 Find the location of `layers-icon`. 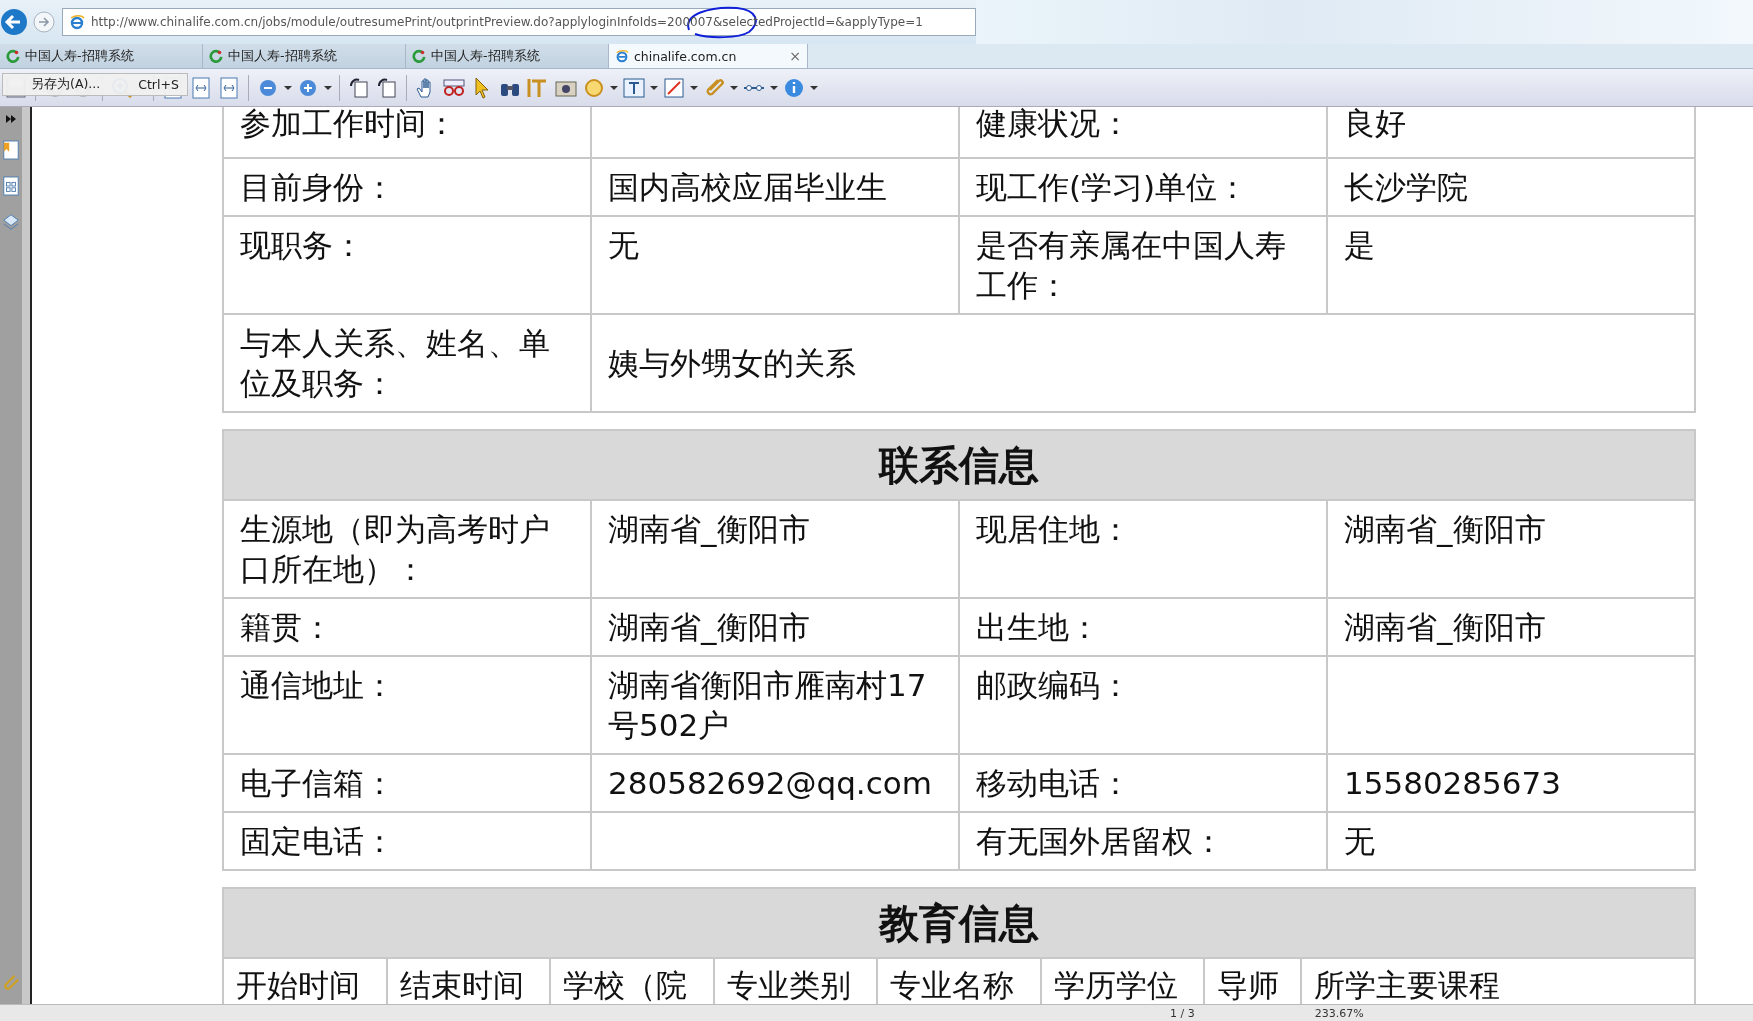

layers-icon is located at coordinates (11, 222).